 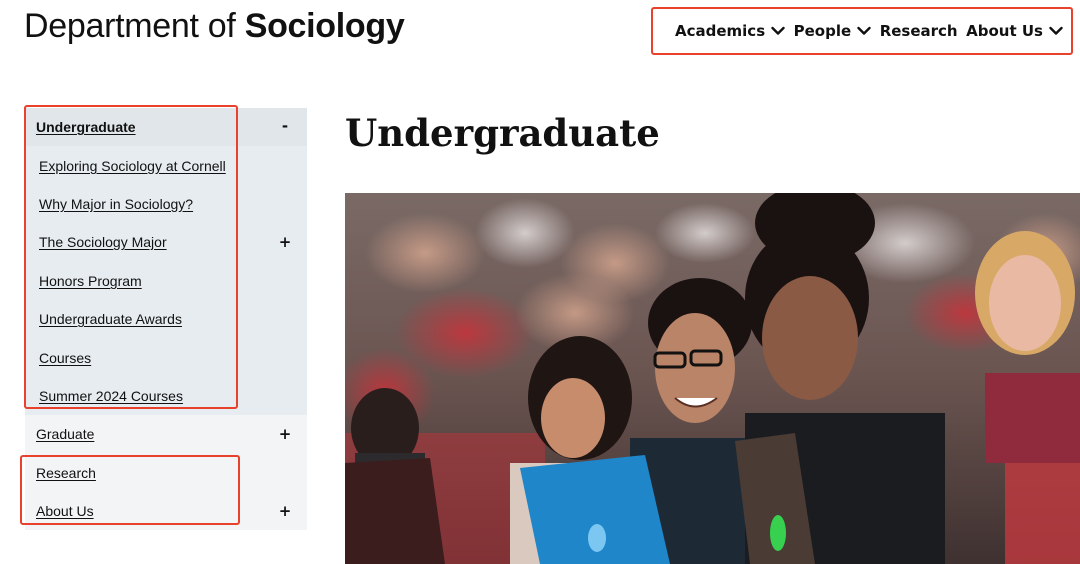 What do you see at coordinates (166, 261) in the screenshot?
I see `sidebar-undergraduate-section` at bounding box center [166, 261].